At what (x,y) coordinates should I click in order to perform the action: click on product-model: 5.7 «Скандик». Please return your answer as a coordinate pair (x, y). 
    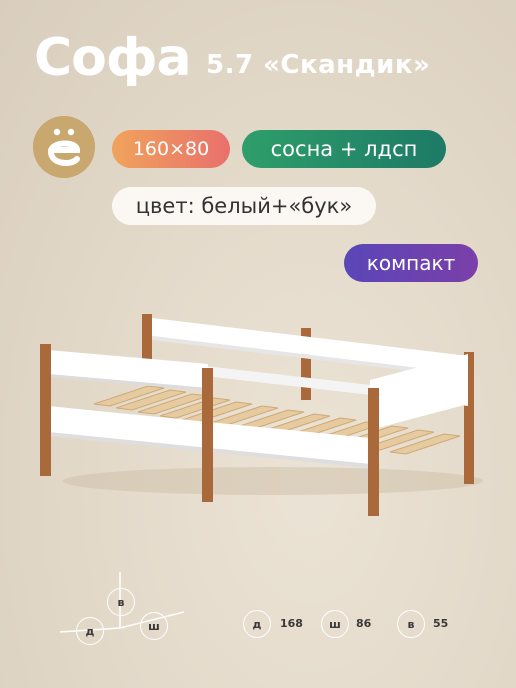
    Looking at the image, I should click on (318, 65).